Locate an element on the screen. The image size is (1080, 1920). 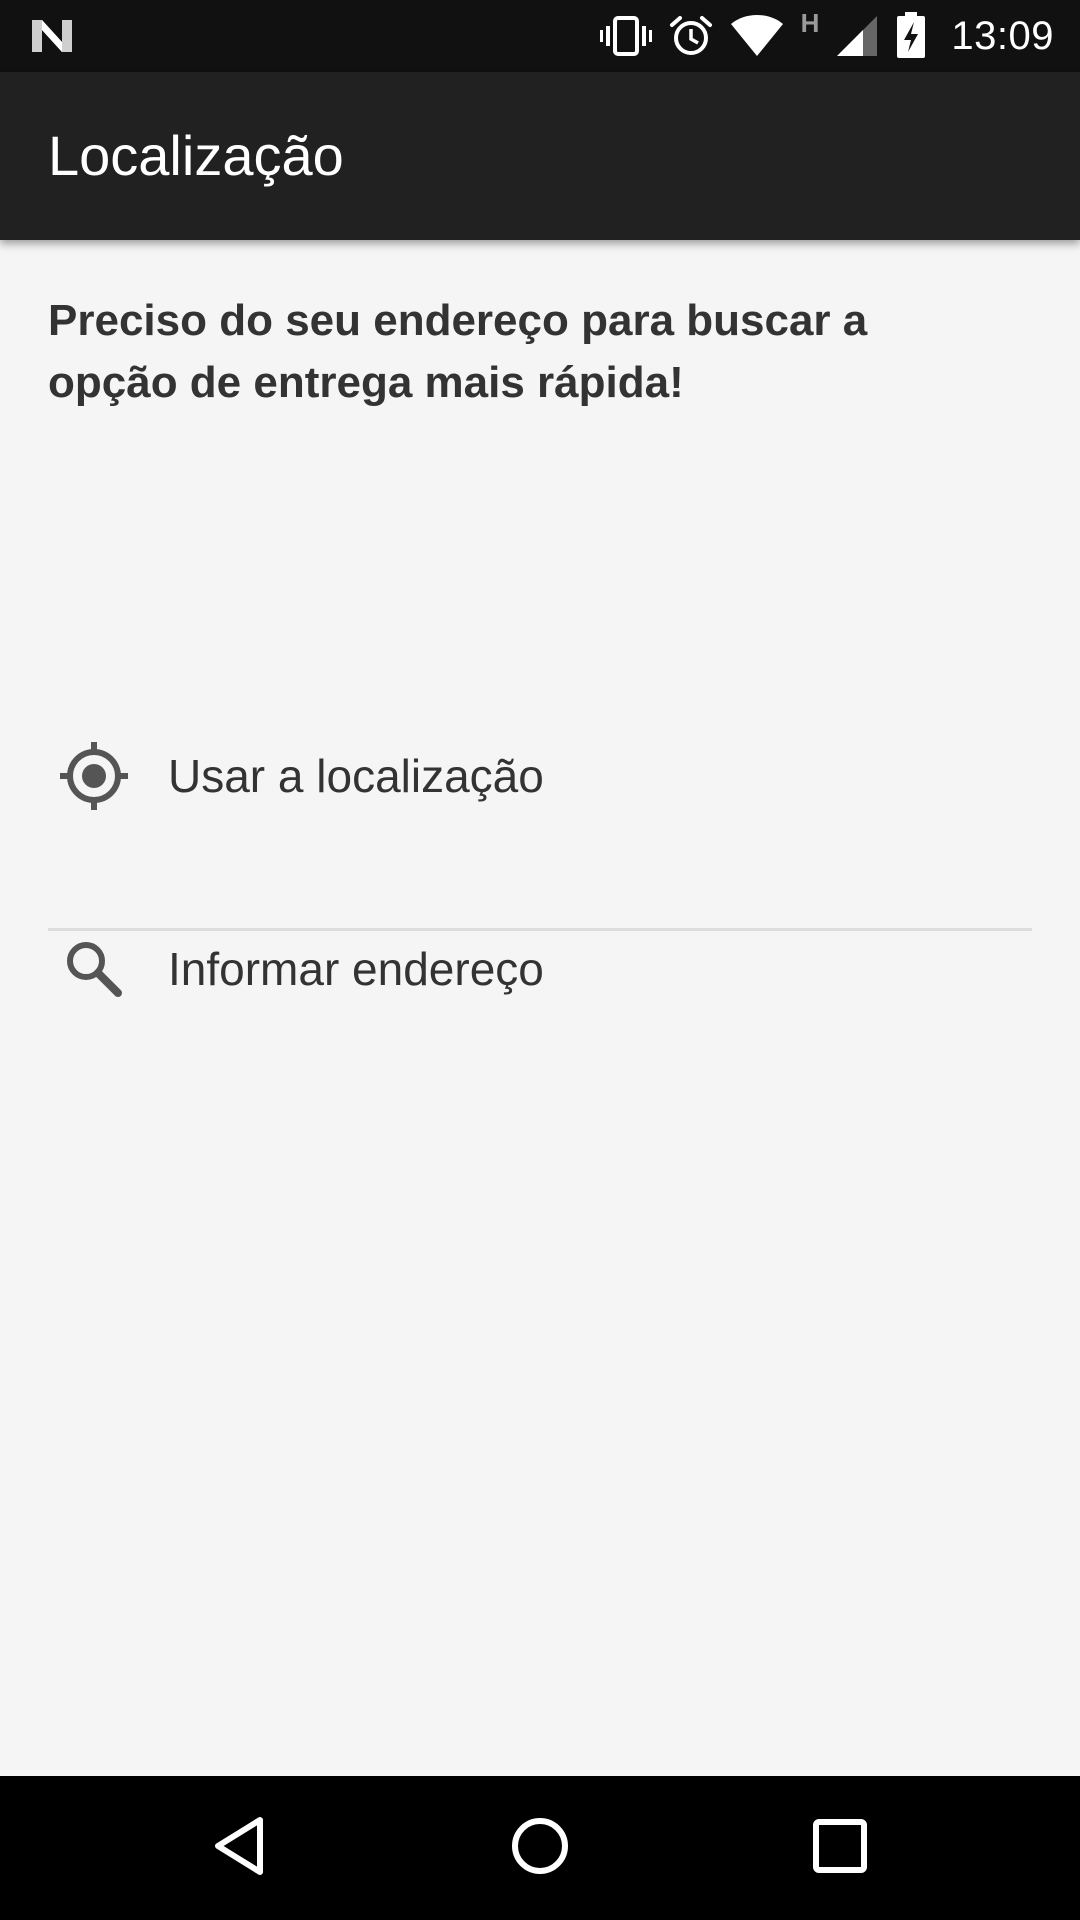
signal-icon is located at coordinates (857, 36).